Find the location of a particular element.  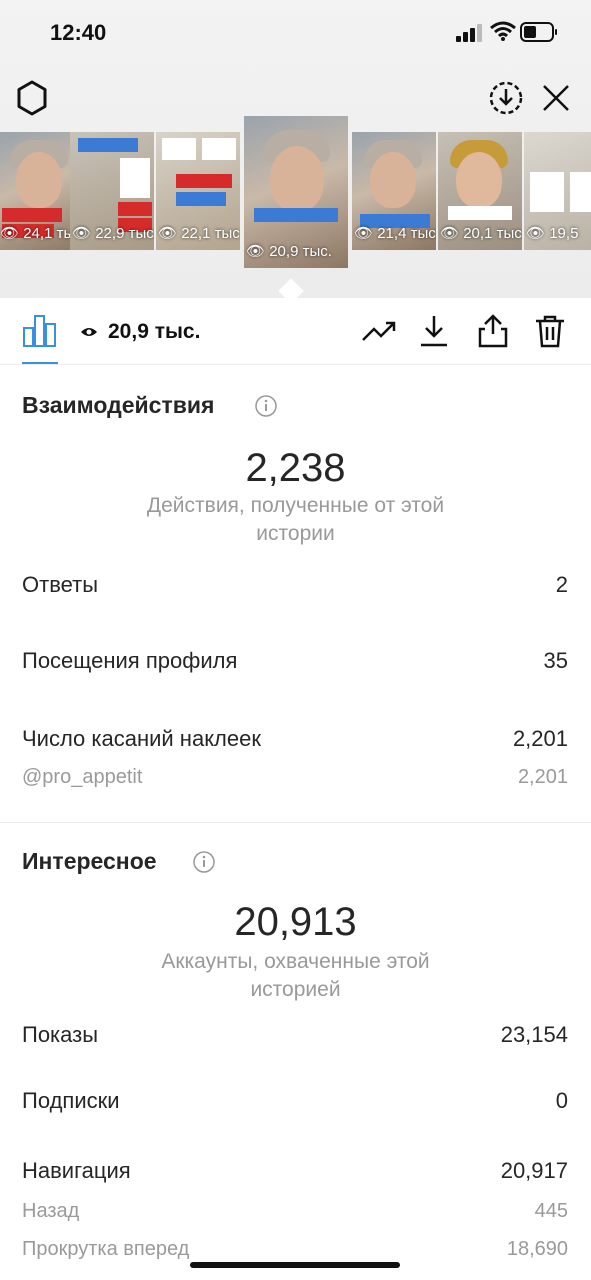

home-indicator is located at coordinates (295, 1265).